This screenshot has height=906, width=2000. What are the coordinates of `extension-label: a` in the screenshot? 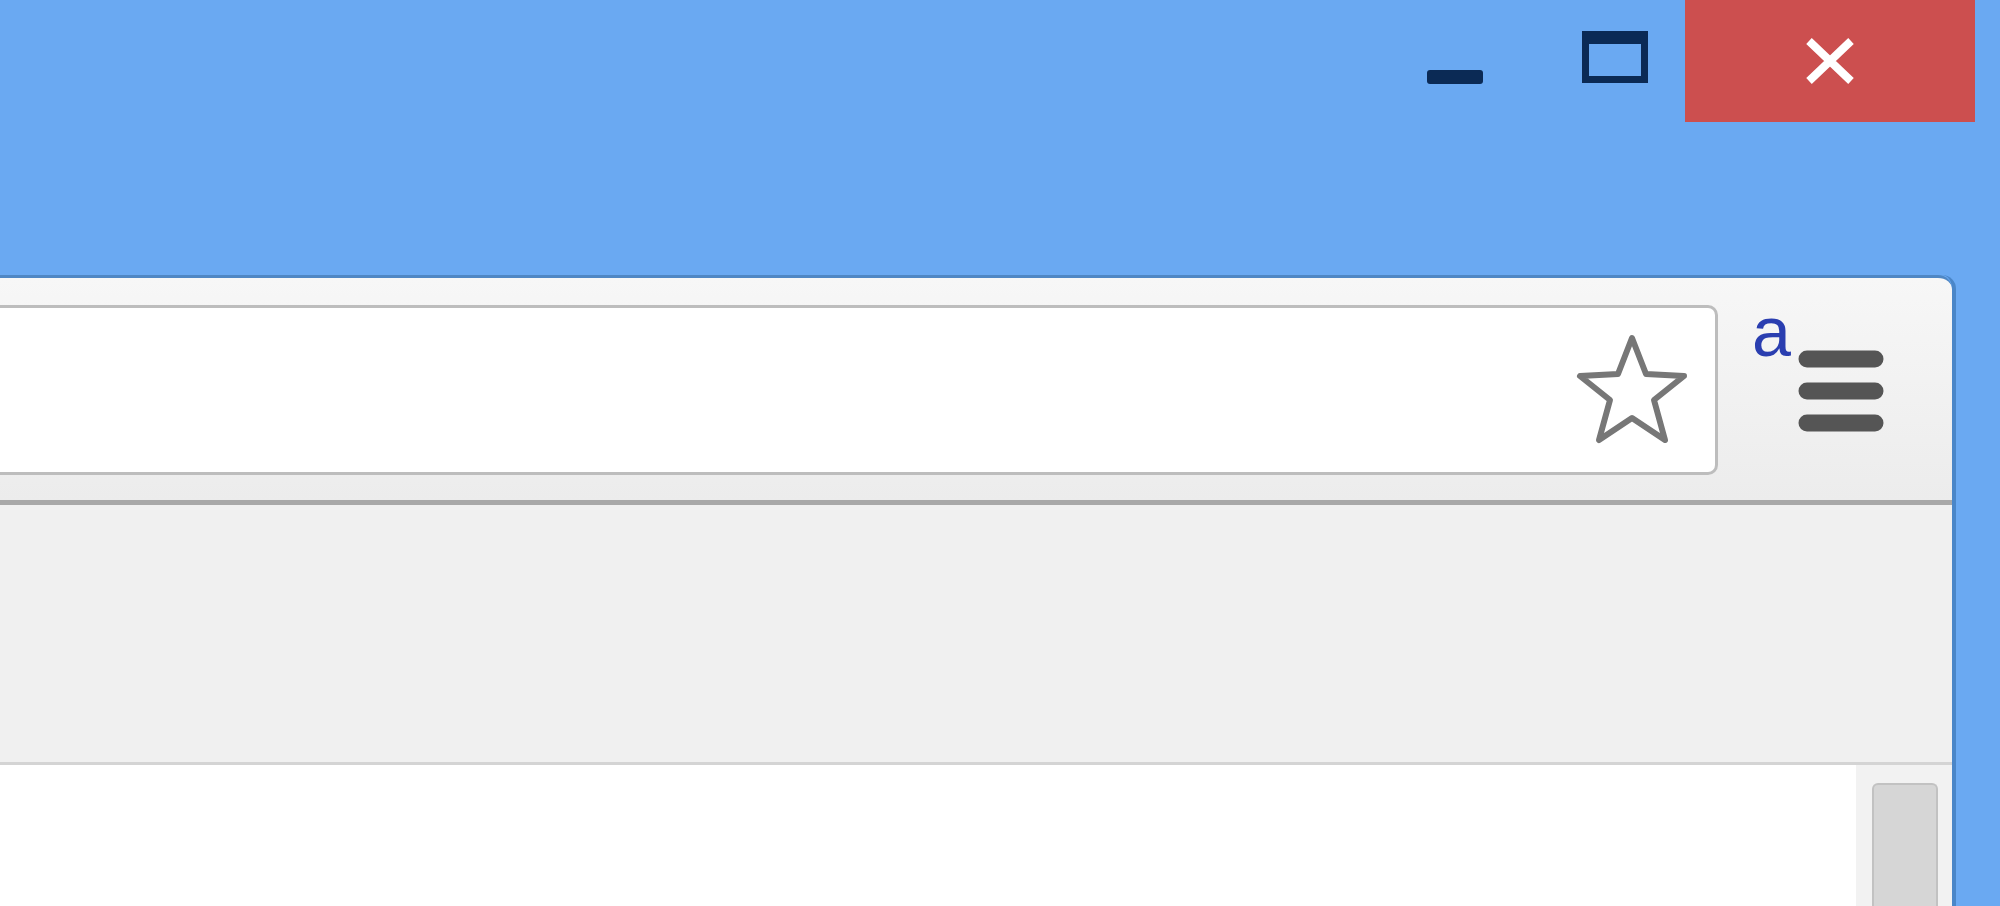 It's located at (1771, 332).